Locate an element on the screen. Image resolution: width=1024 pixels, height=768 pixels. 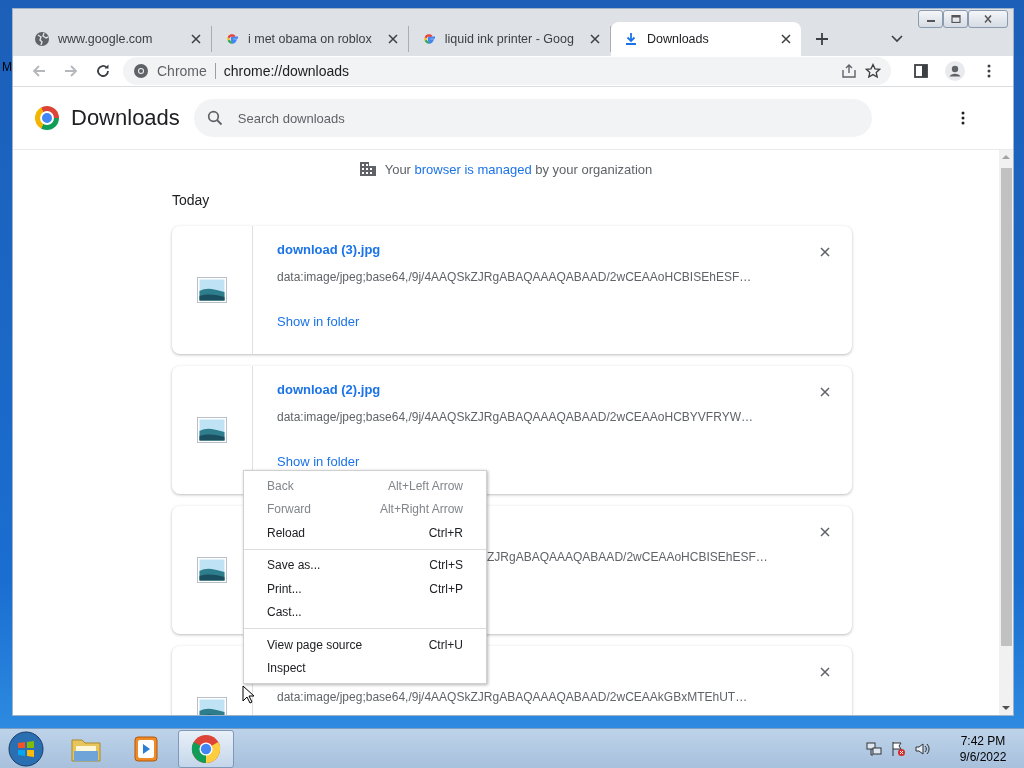
origin-label: Chrome is located at coordinates (182, 71).